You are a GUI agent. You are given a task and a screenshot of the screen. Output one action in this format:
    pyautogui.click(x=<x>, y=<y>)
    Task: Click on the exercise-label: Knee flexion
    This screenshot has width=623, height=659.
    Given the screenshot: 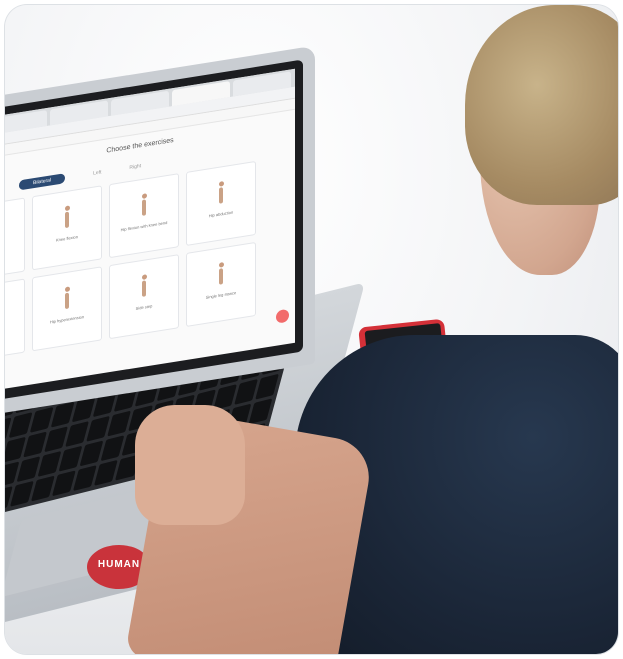 What is the action you would take?
    pyautogui.click(x=66, y=238)
    